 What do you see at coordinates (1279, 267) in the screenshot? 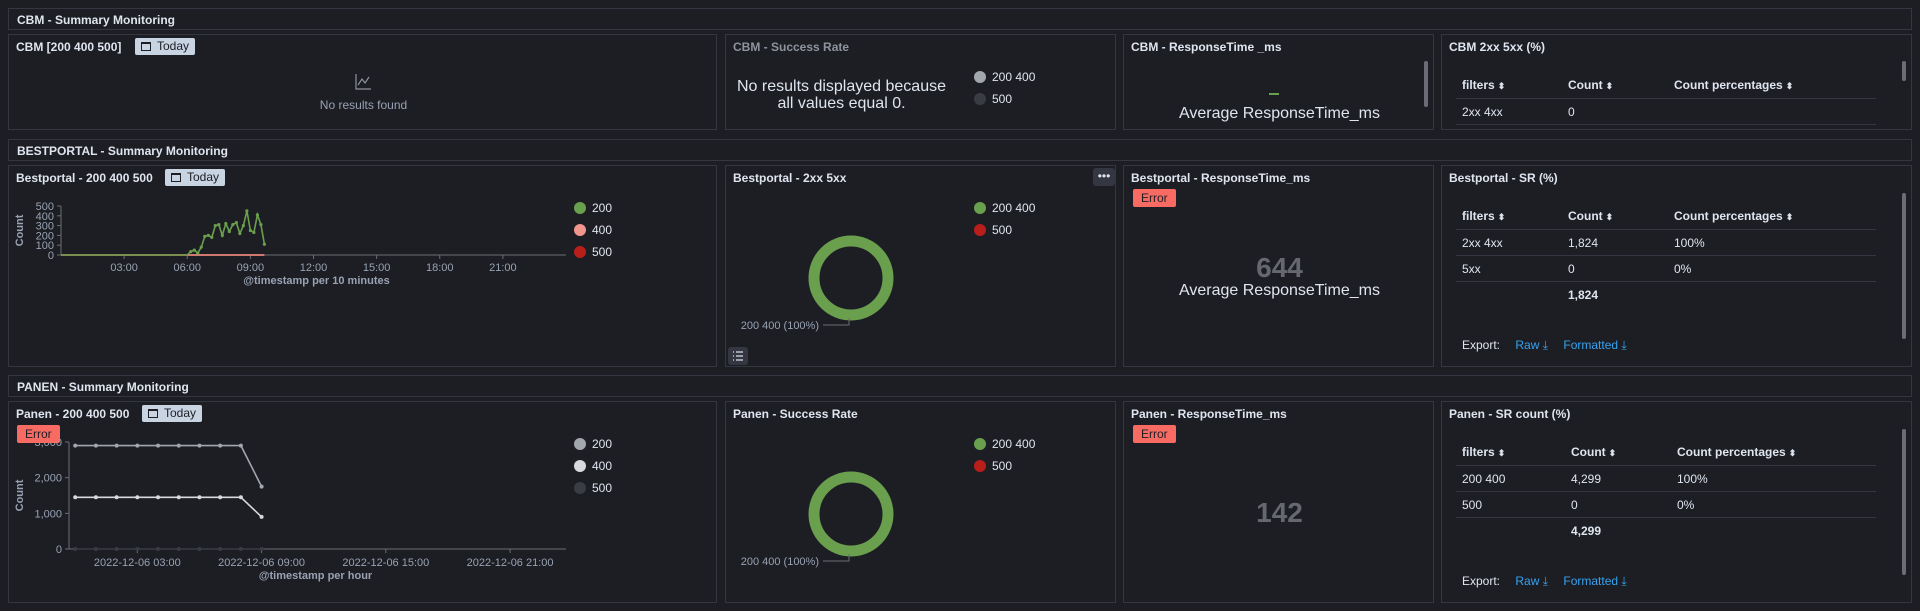
I see `metric-value: 644` at bounding box center [1279, 267].